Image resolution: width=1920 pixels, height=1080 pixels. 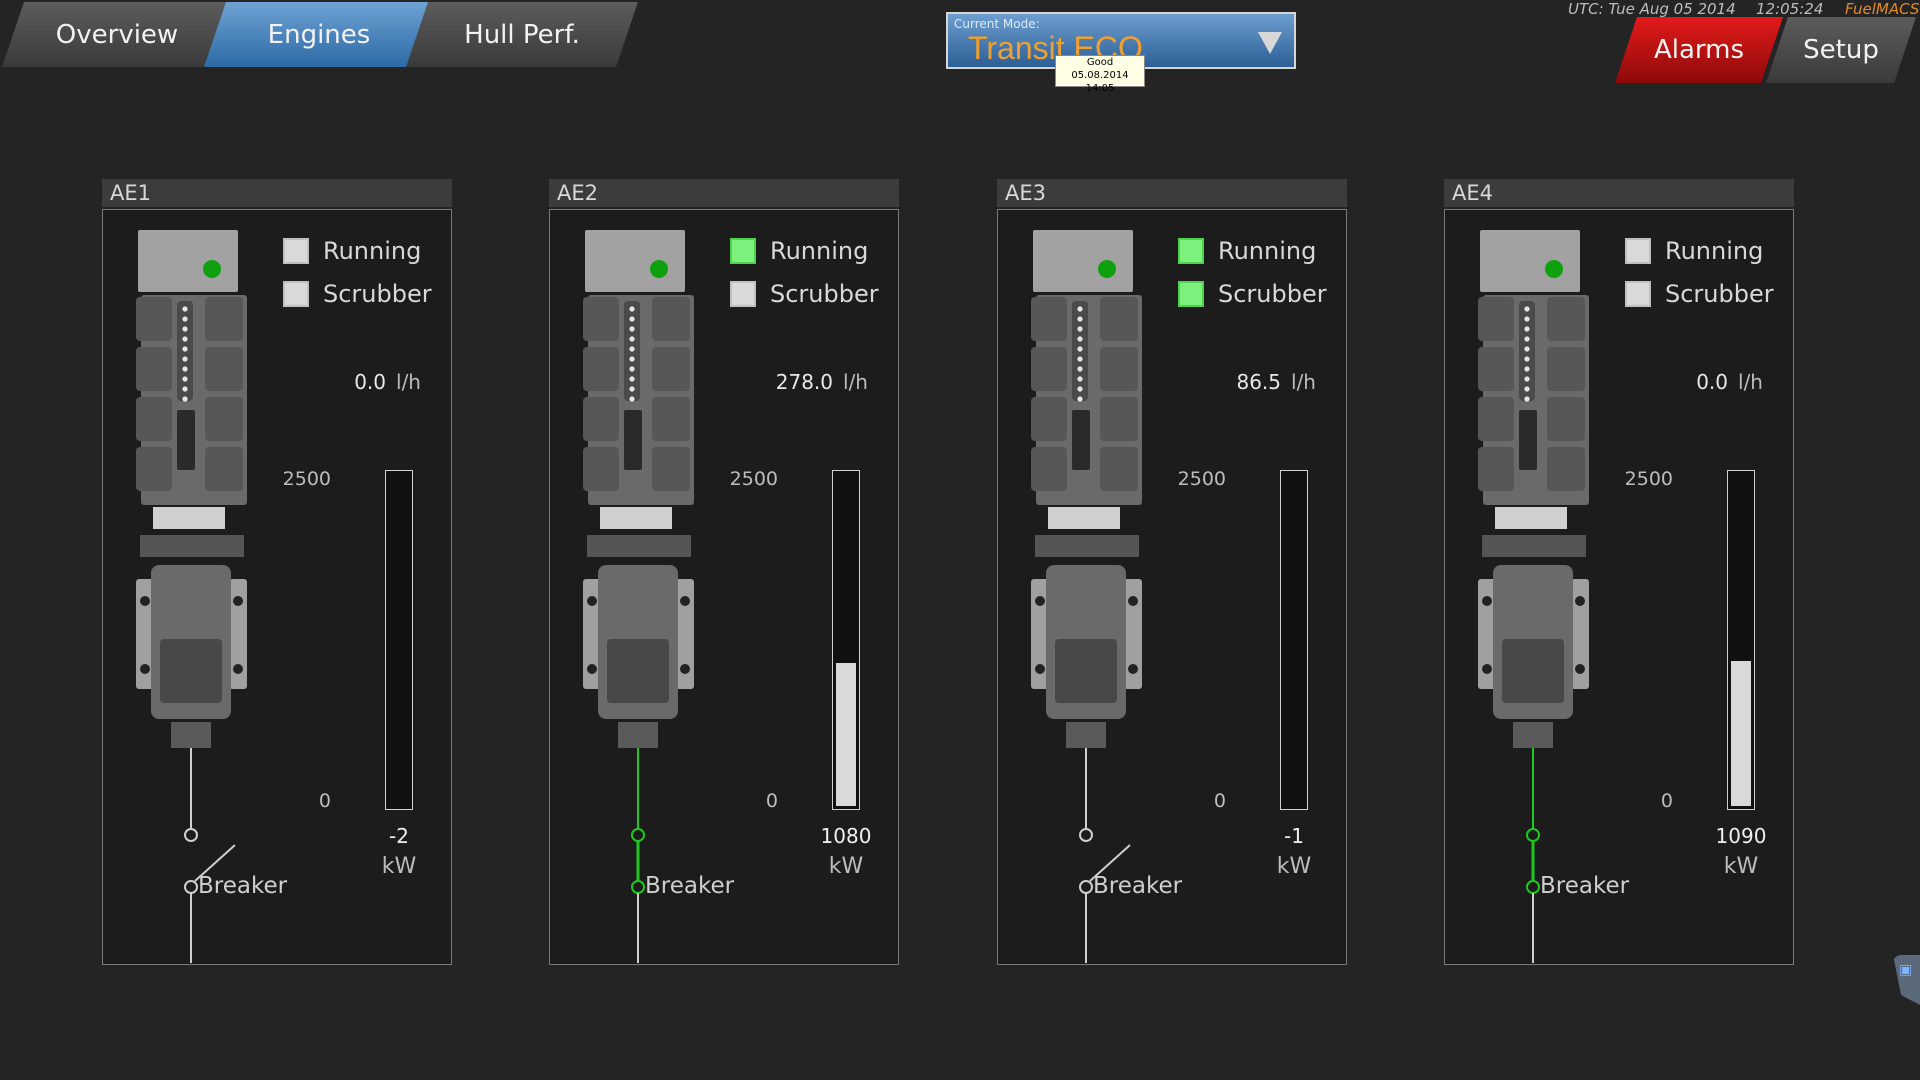 I want to click on fuel-flow-readout: 86.5 l/h, so click(x=1276, y=382).